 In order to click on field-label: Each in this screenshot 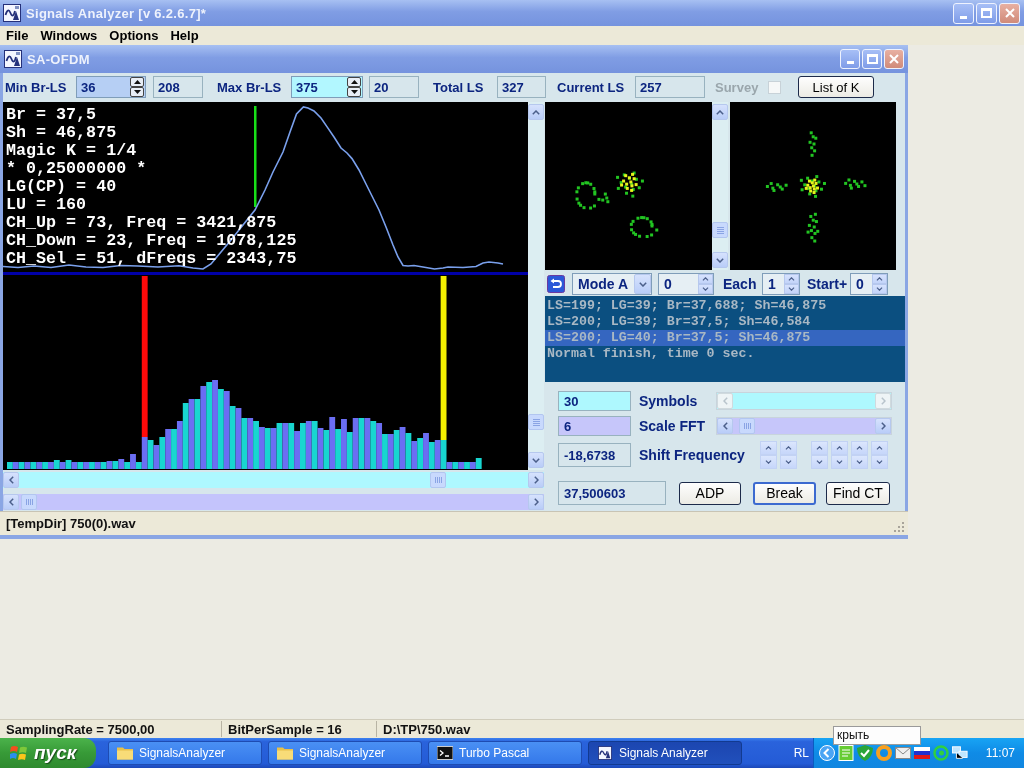, I will do `click(740, 284)`.